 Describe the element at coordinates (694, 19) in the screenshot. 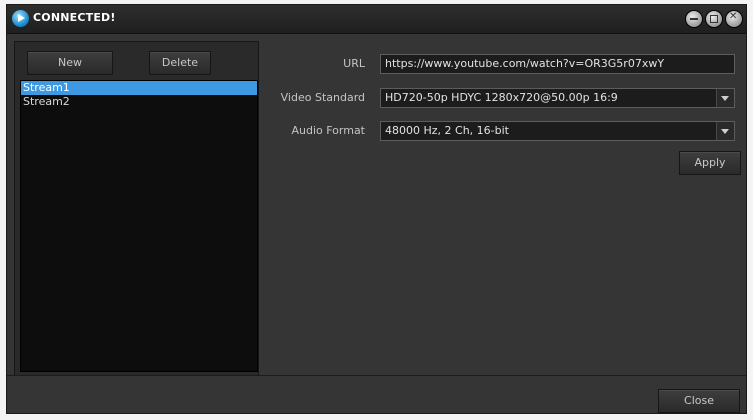

I see `minimize-icon` at that location.